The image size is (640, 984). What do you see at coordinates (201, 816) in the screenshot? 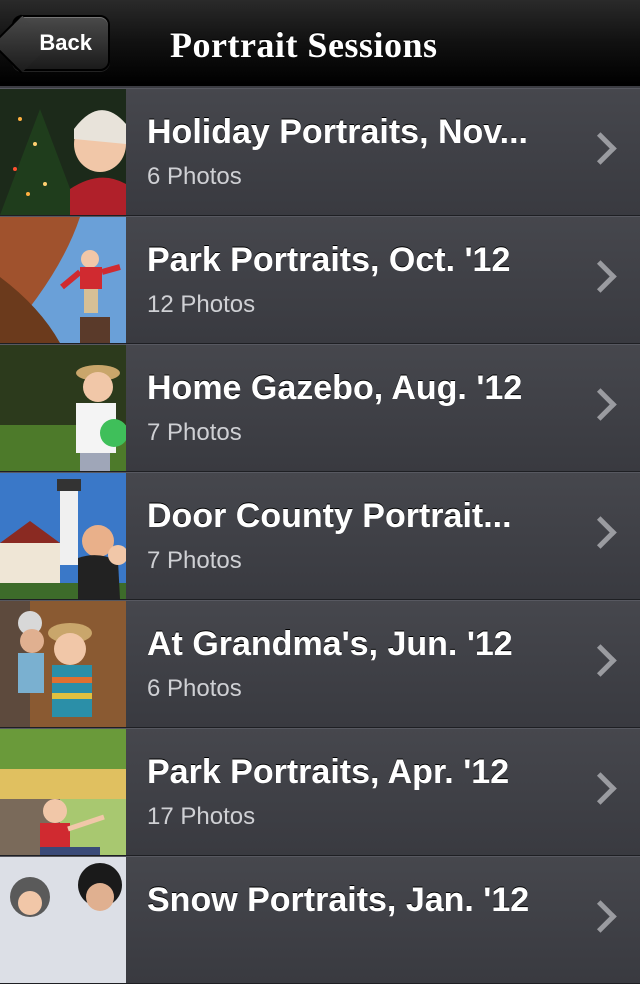
I see `photo-count: 17 Photos` at bounding box center [201, 816].